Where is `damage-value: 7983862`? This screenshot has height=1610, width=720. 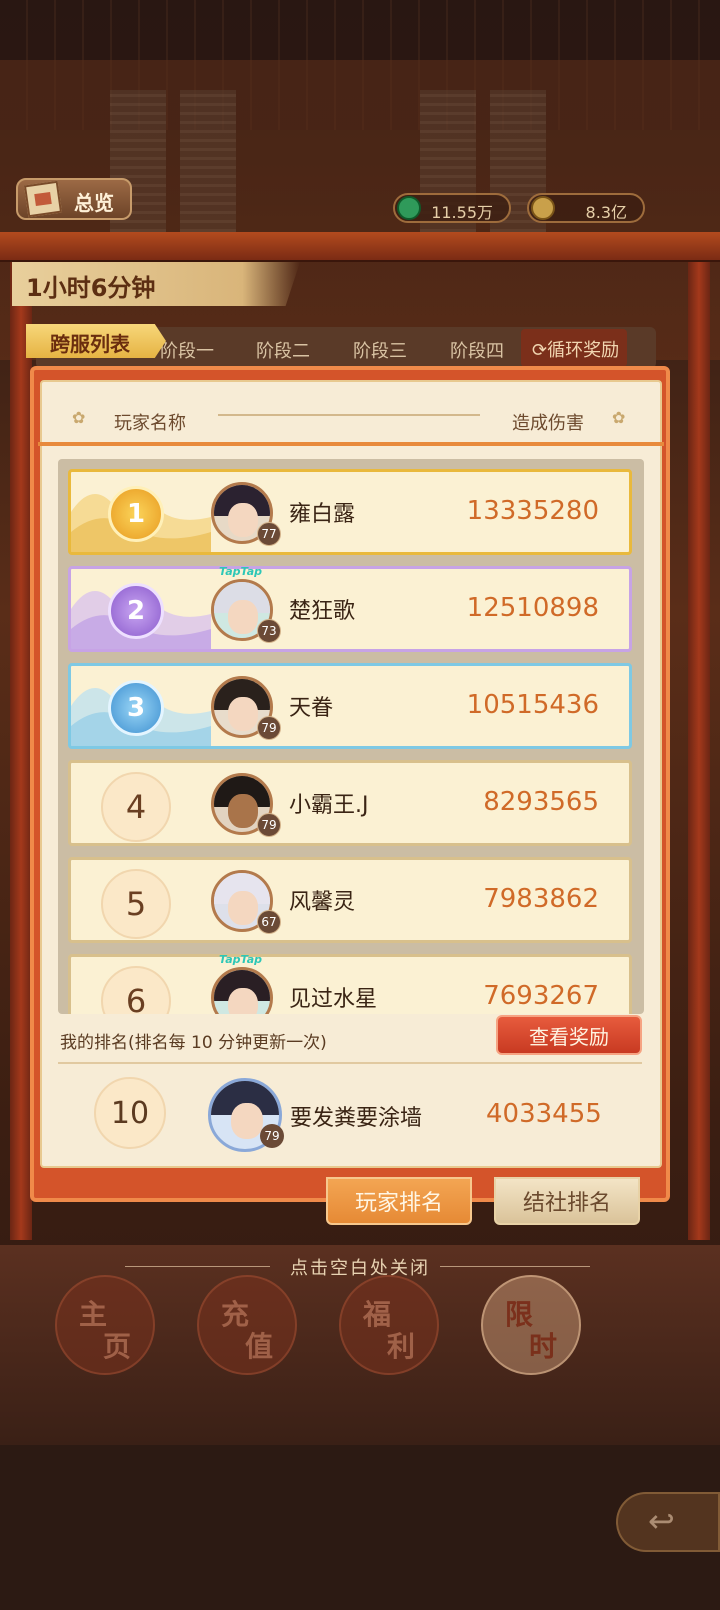 damage-value: 7983862 is located at coordinates (541, 899).